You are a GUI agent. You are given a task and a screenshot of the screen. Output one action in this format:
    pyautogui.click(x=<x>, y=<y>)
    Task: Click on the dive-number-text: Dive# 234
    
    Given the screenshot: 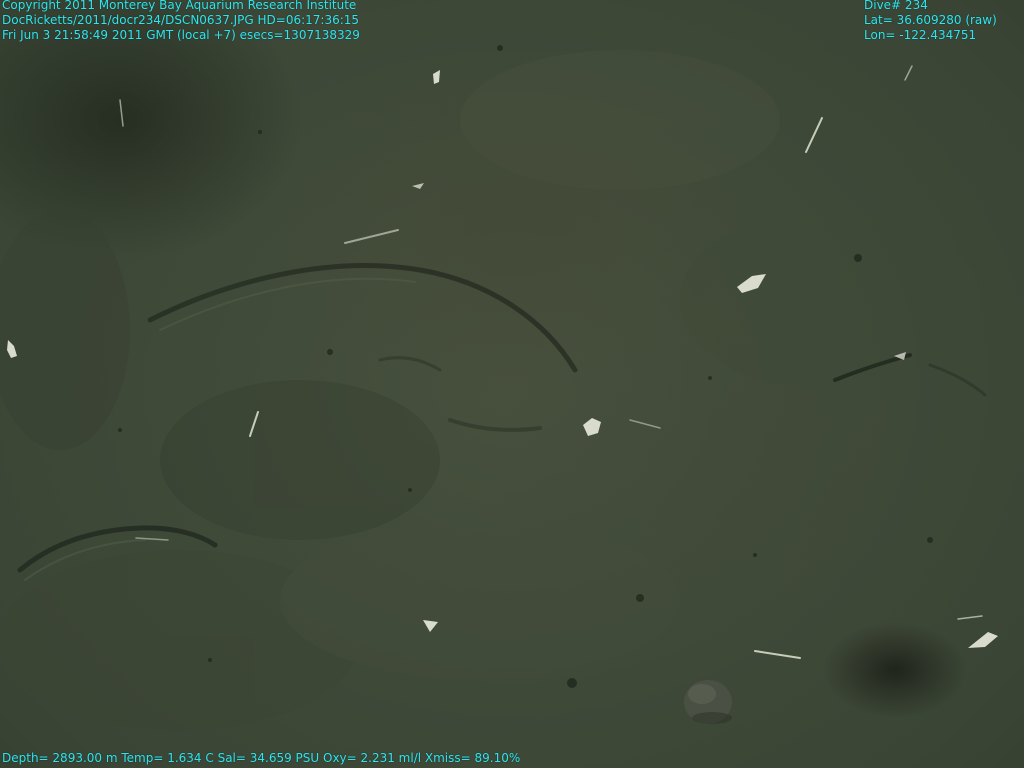 What is the action you would take?
    pyautogui.click(x=896, y=6)
    